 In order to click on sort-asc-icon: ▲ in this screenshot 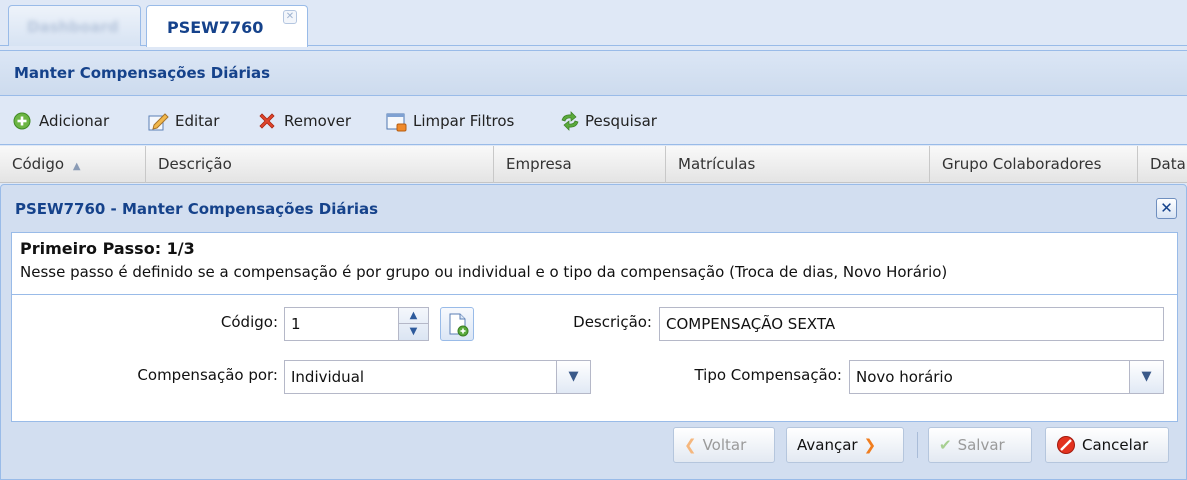, I will do `click(76, 166)`.